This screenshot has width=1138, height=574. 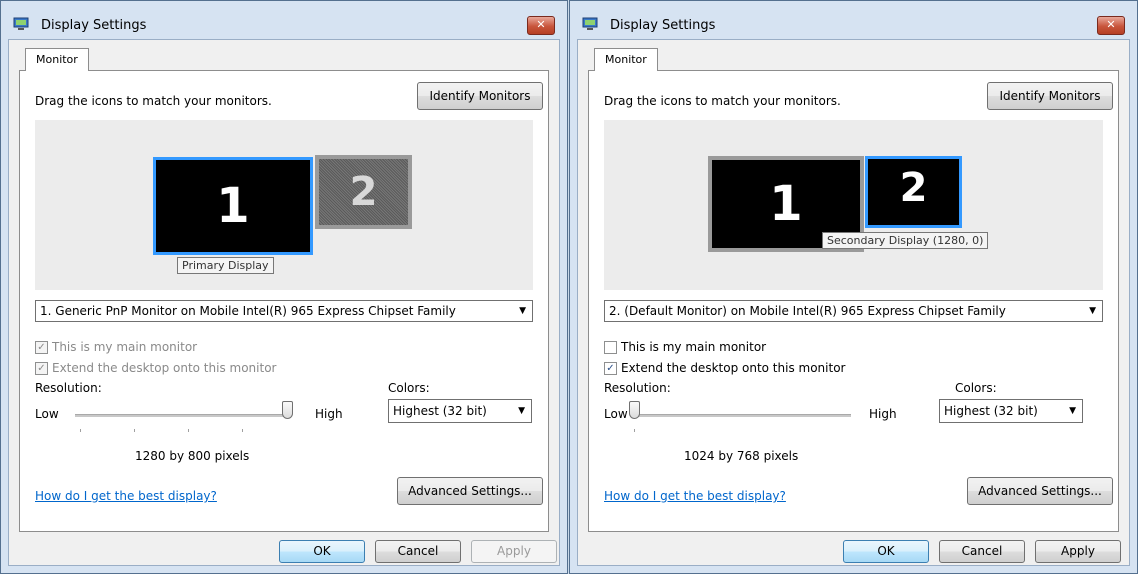 What do you see at coordinates (610, 347) in the screenshot?
I see `checkbox-empty` at bounding box center [610, 347].